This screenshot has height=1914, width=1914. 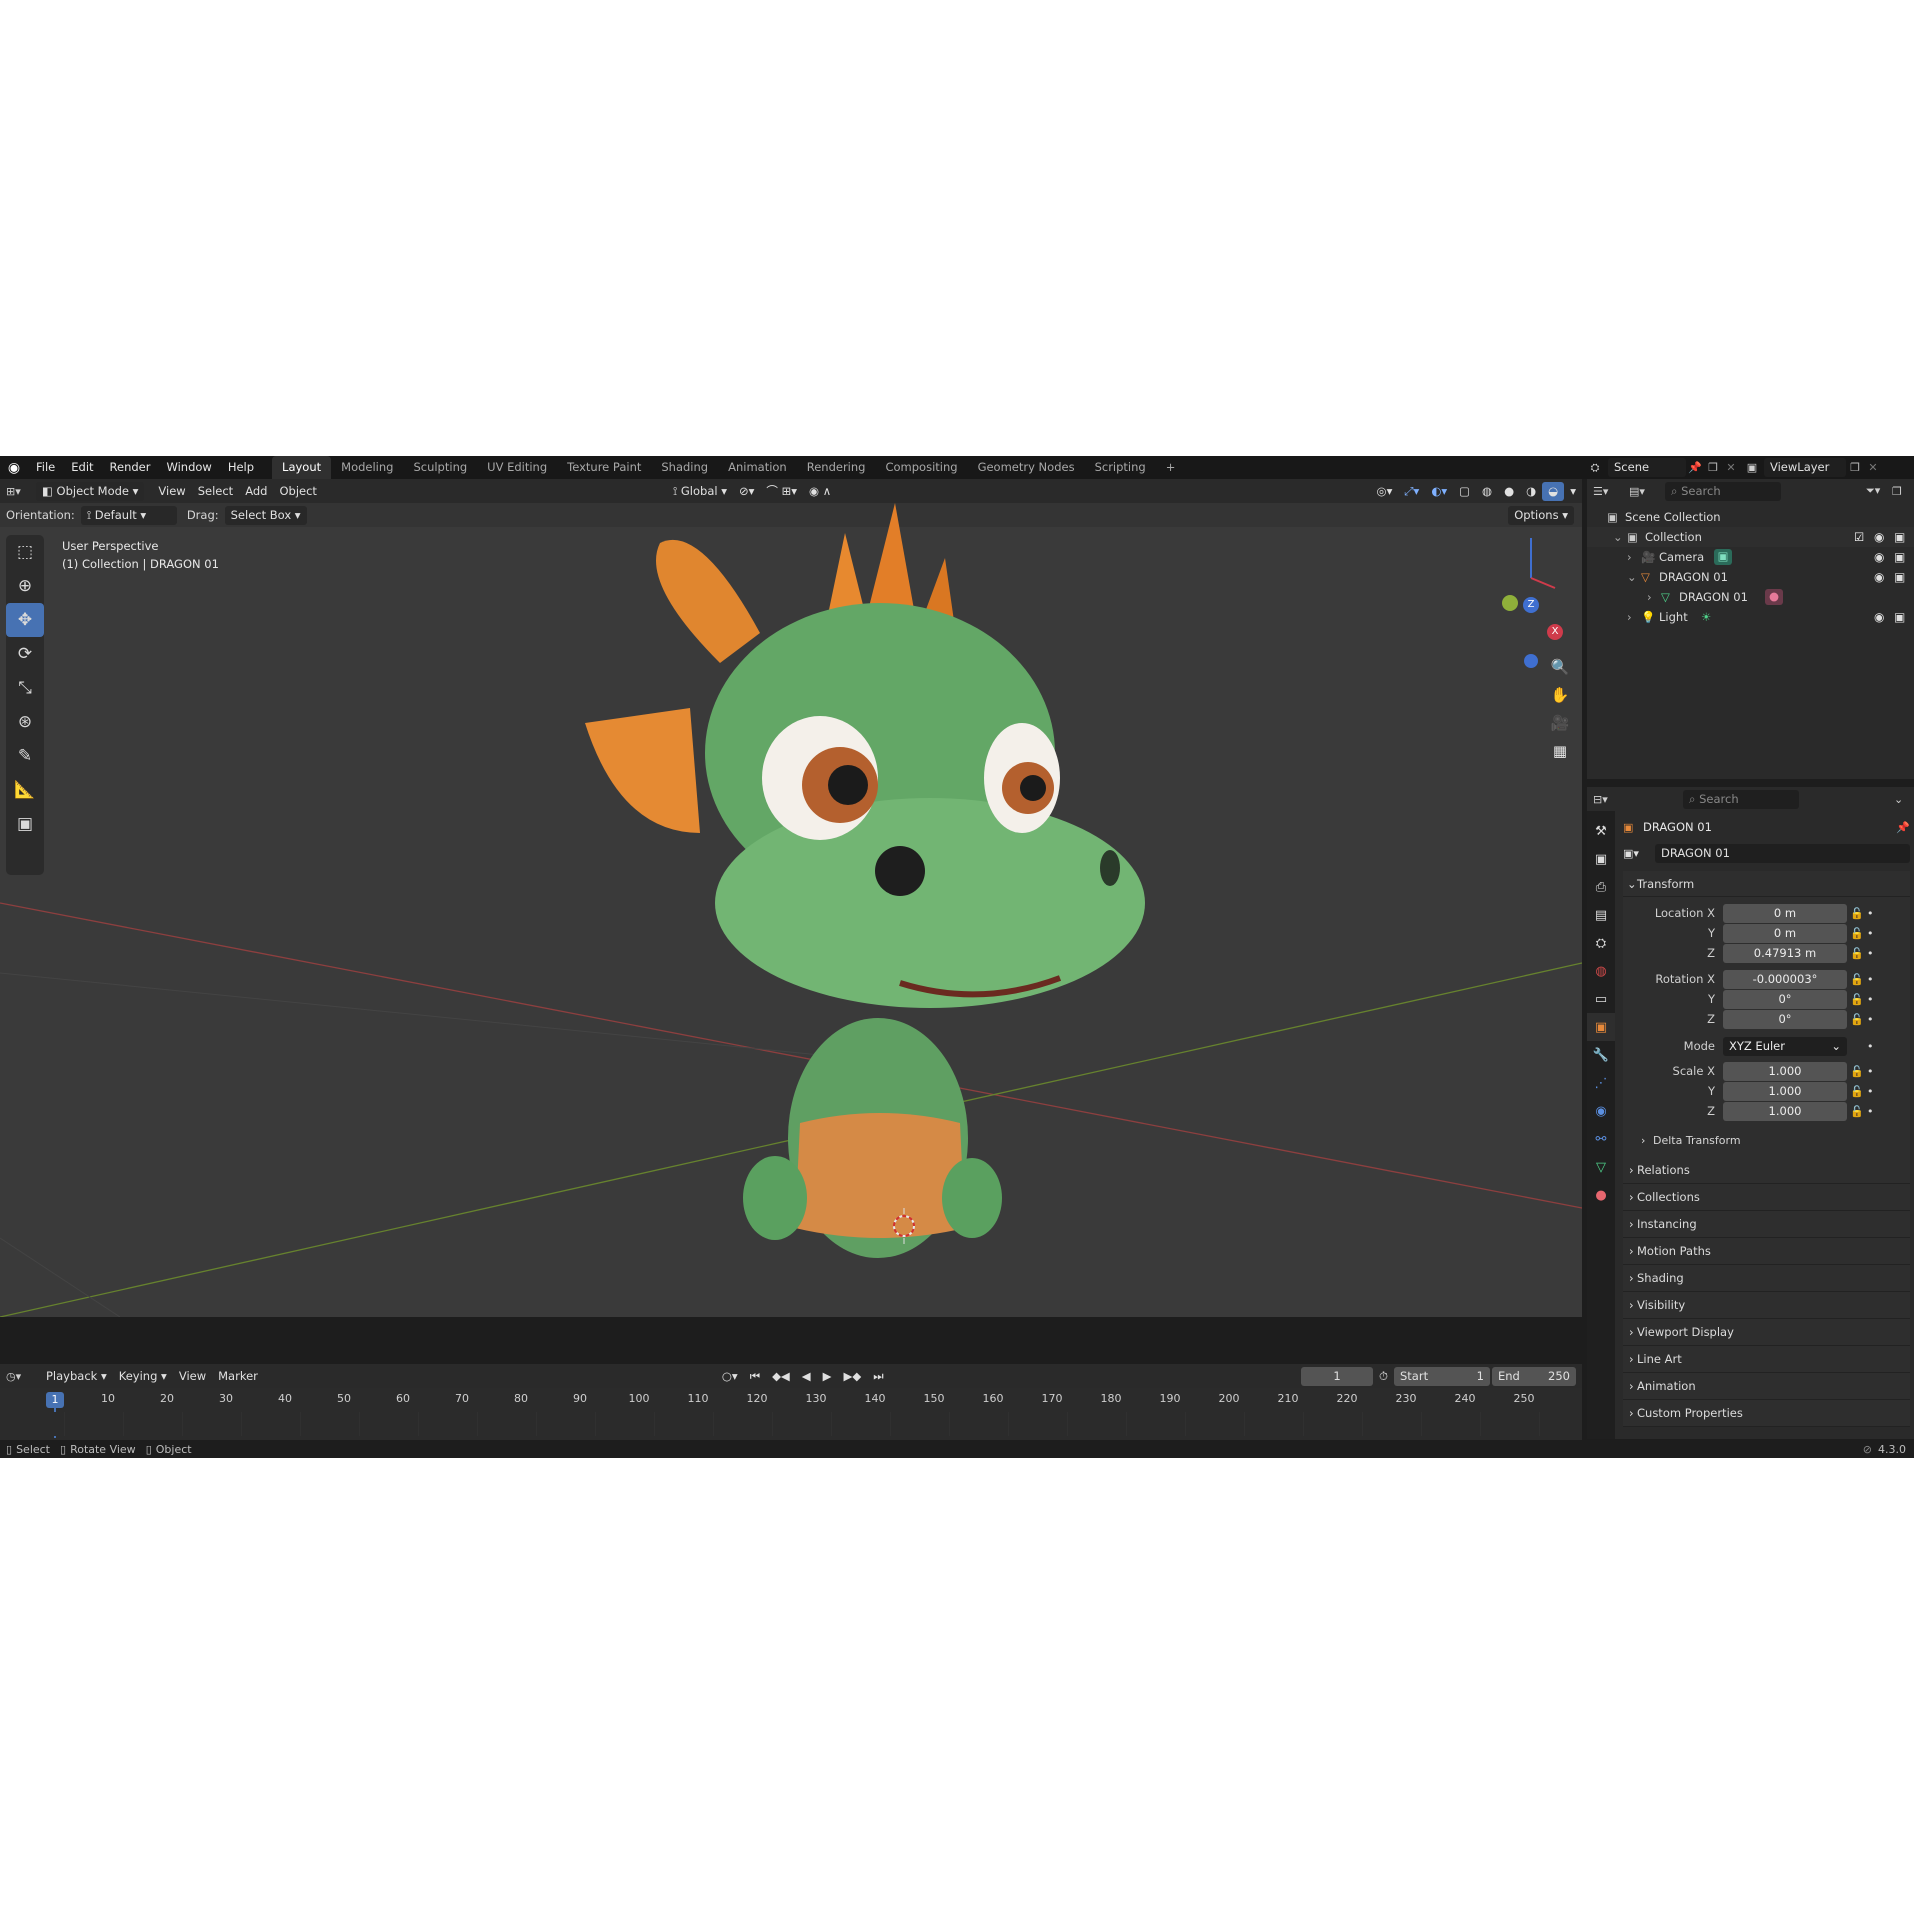 What do you see at coordinates (836, 467) in the screenshot?
I see `tab-rendering: Rendering` at bounding box center [836, 467].